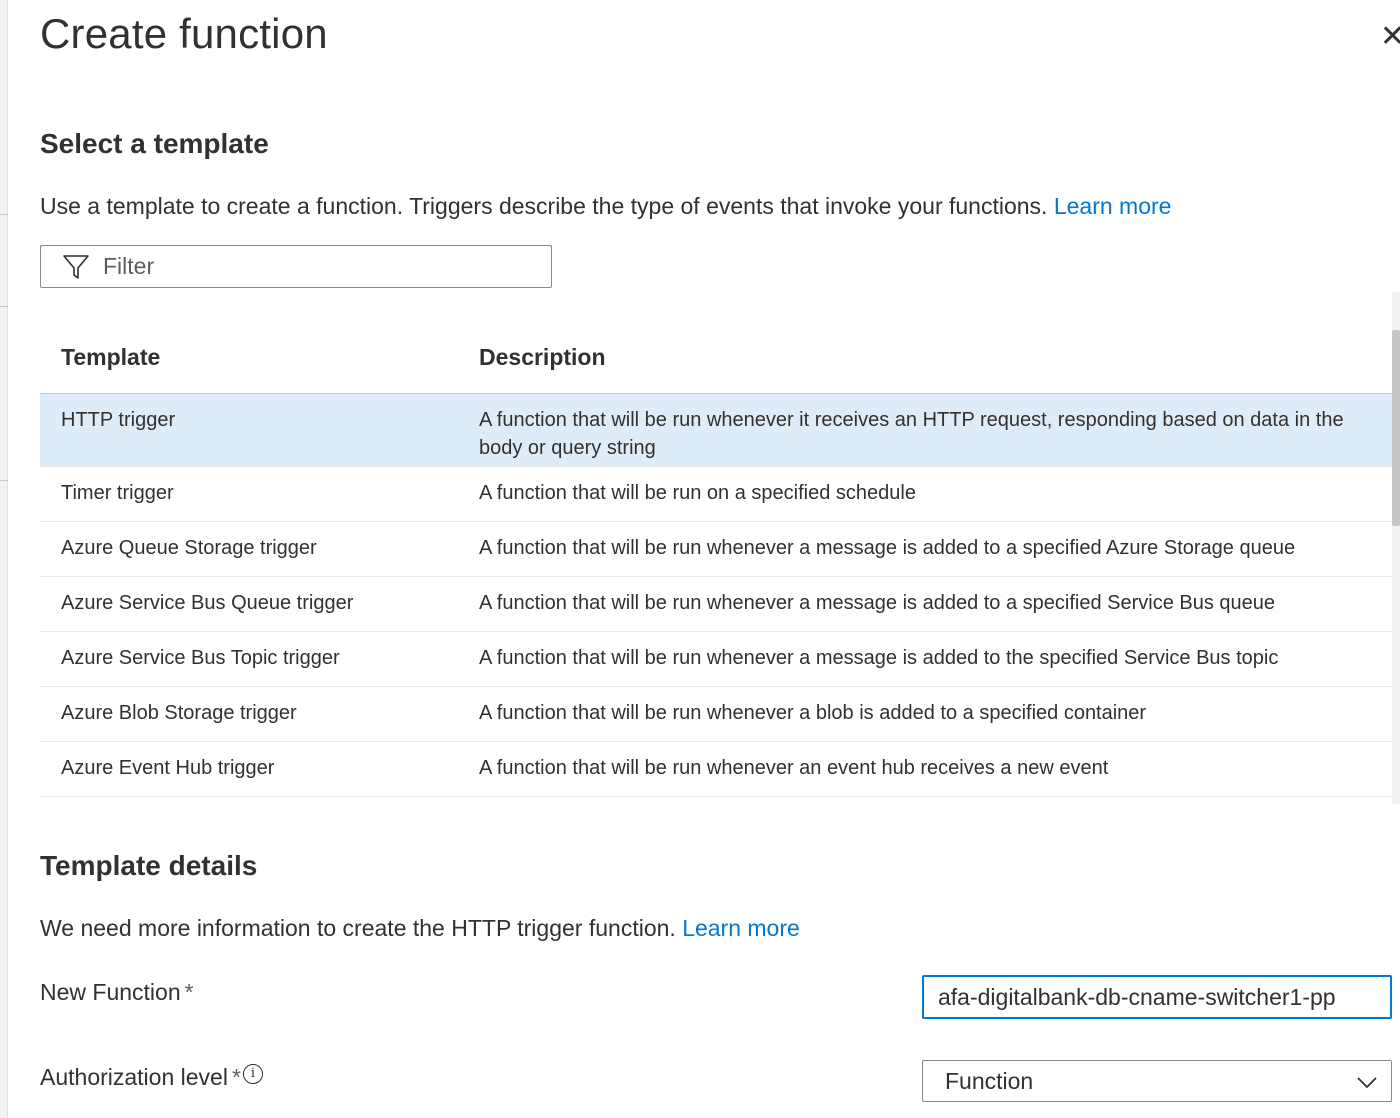  What do you see at coordinates (1113, 206) in the screenshot?
I see `learn-more-link: Learn more` at bounding box center [1113, 206].